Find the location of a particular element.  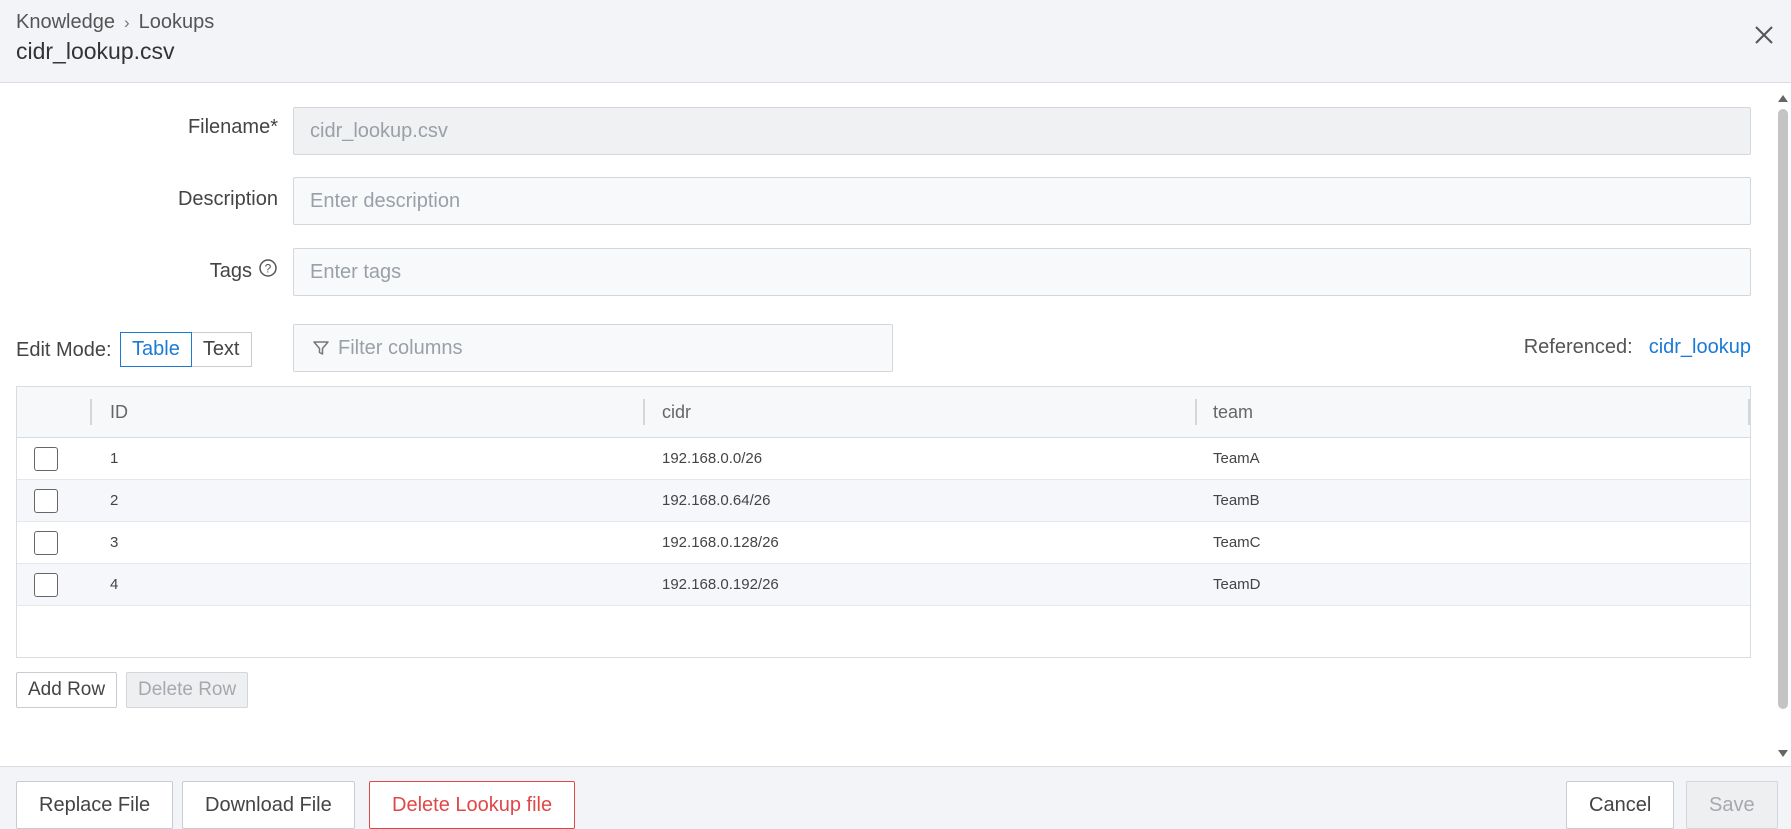

breadcrumb: Knowledge › Lookups is located at coordinates (115, 22).